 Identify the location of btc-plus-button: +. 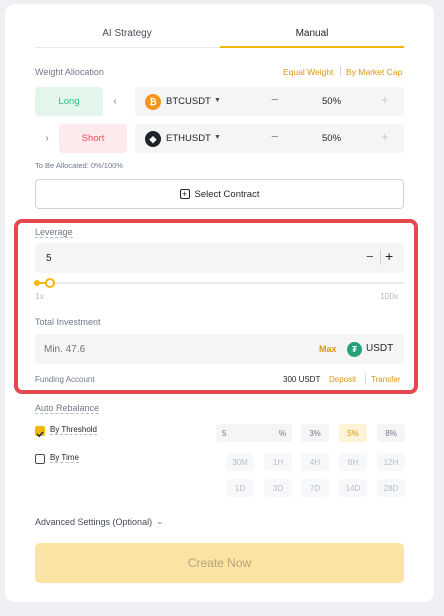
(385, 99).